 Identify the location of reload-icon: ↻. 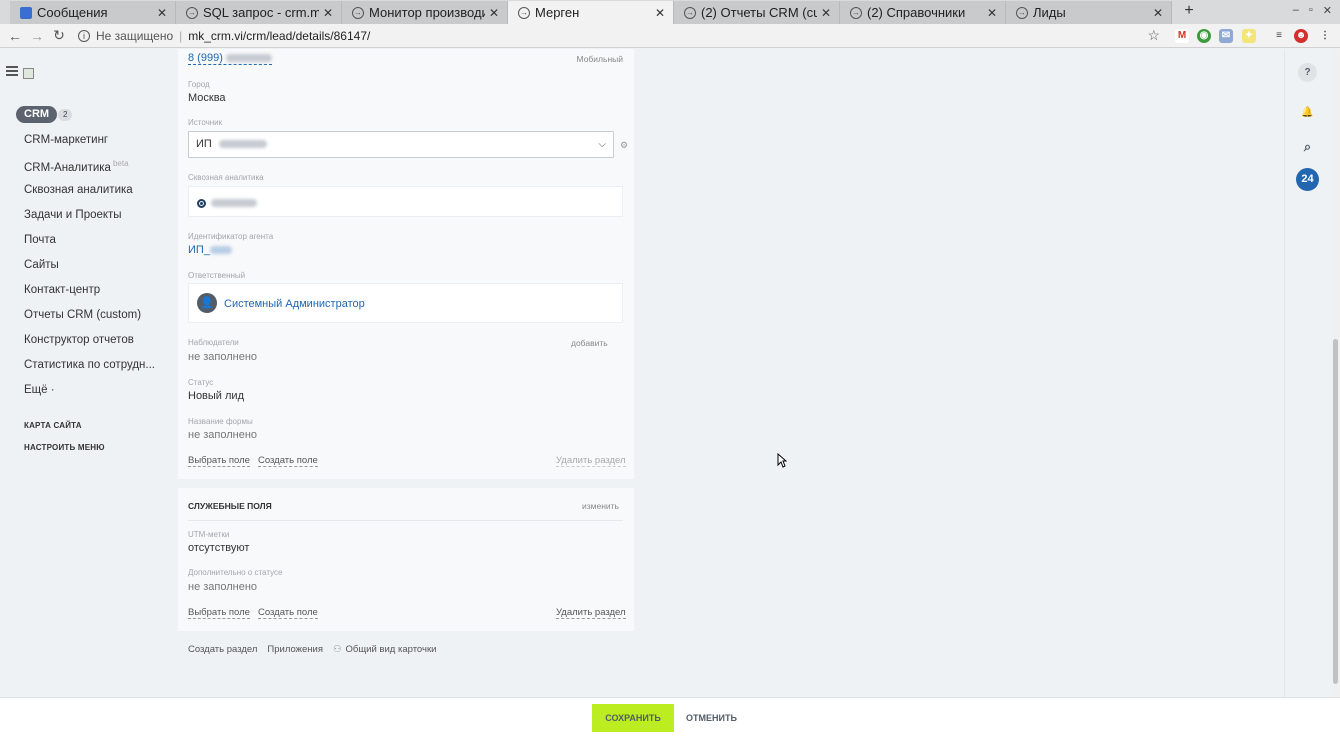
(59, 35).